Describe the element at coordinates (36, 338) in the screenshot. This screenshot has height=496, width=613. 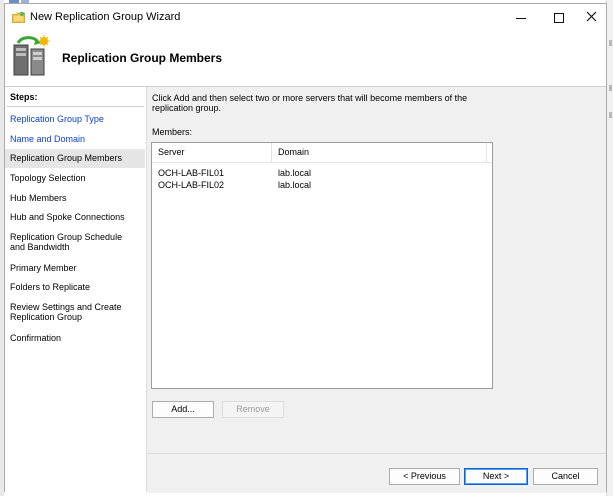
I see `step-confirmation: Confirmation` at that location.